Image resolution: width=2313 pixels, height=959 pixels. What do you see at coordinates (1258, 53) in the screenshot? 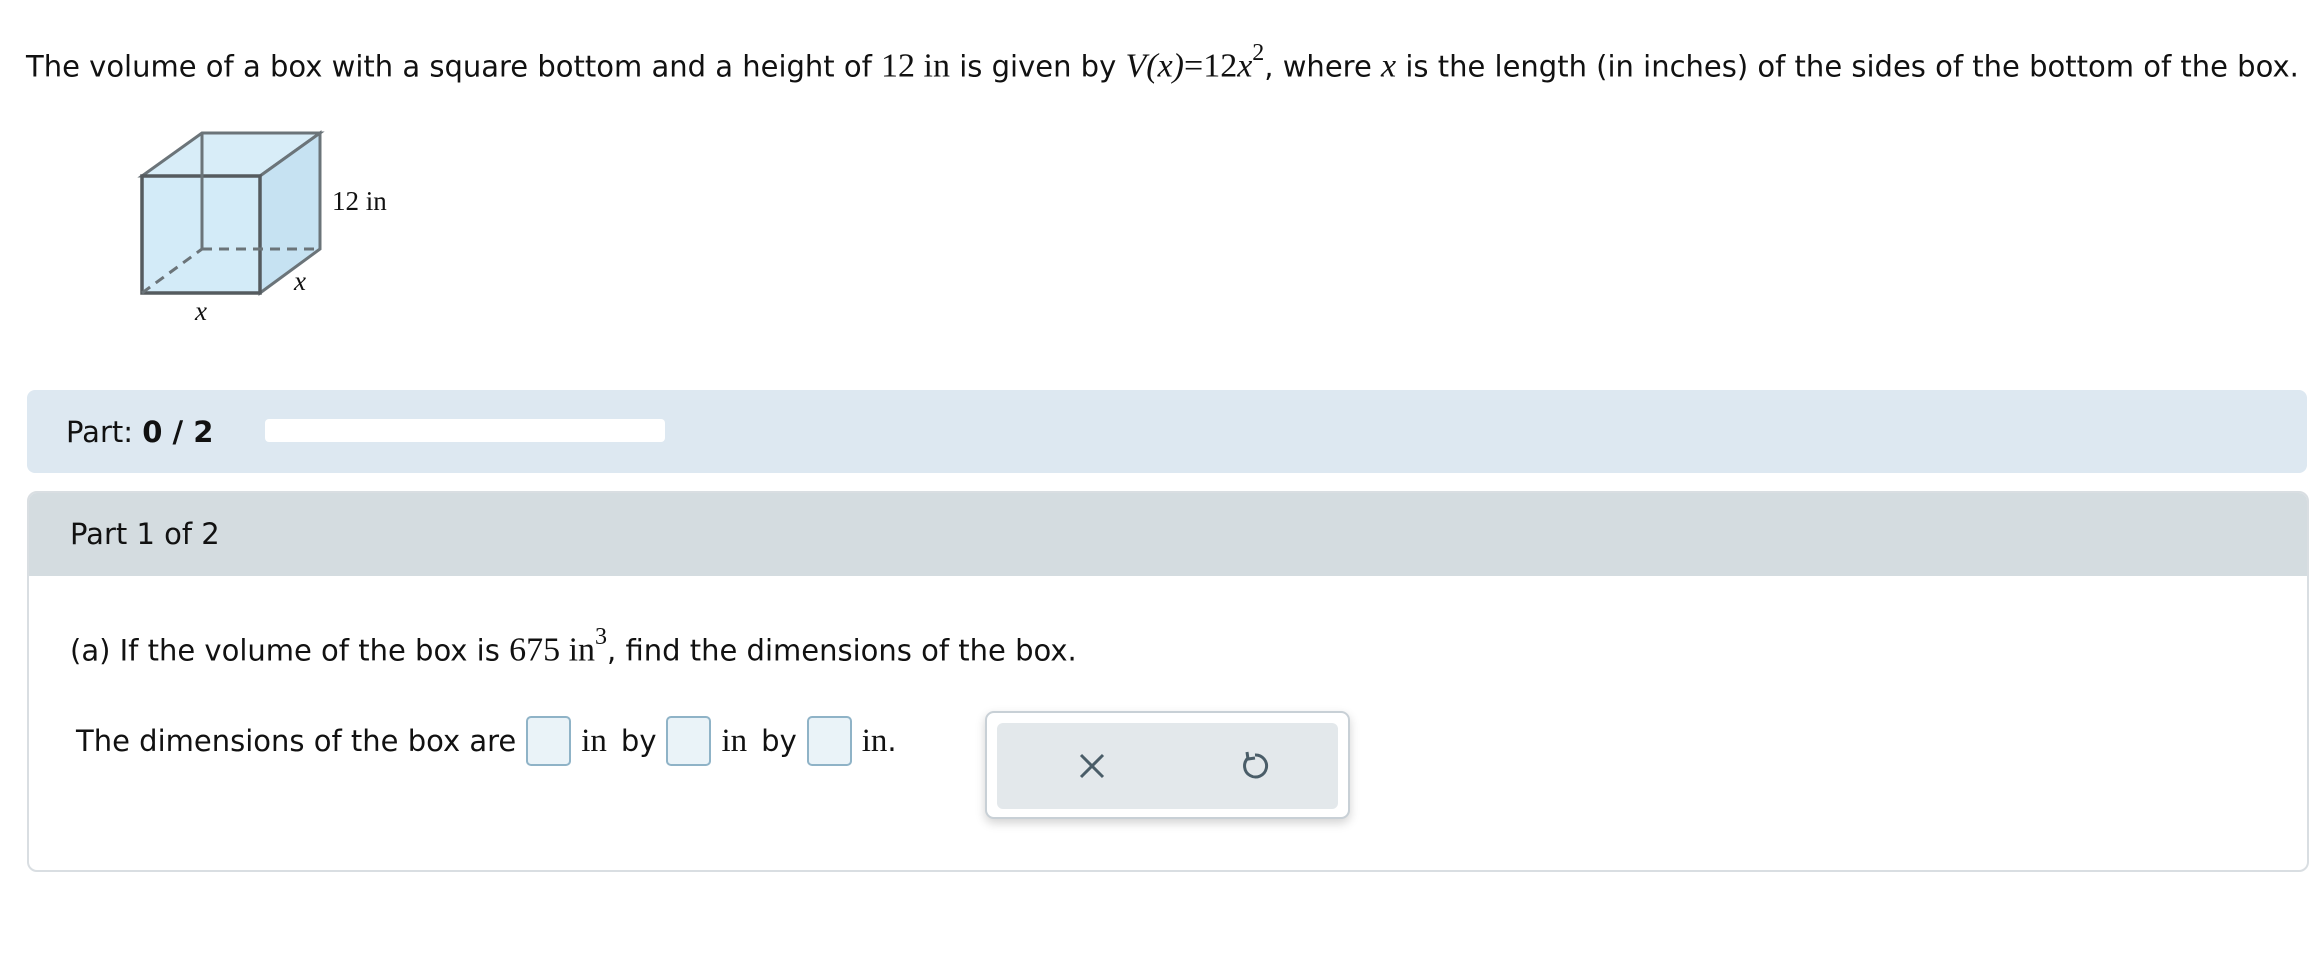
I see `function-exponent: 2` at bounding box center [1258, 53].